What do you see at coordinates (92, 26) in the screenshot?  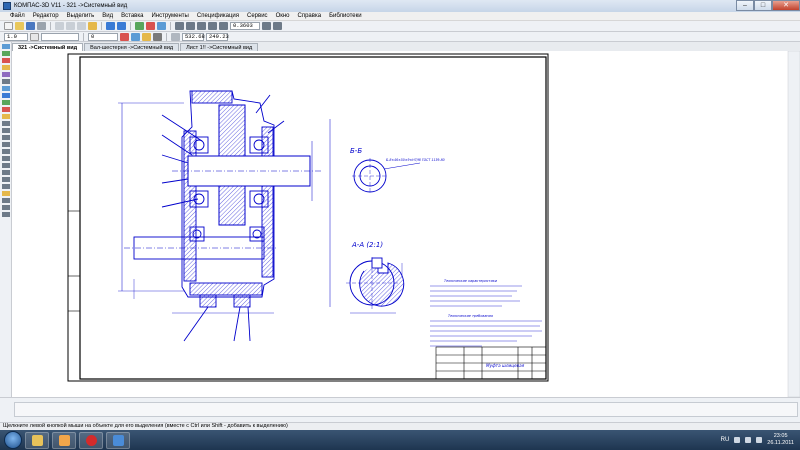 I see `properties-icon` at bounding box center [92, 26].